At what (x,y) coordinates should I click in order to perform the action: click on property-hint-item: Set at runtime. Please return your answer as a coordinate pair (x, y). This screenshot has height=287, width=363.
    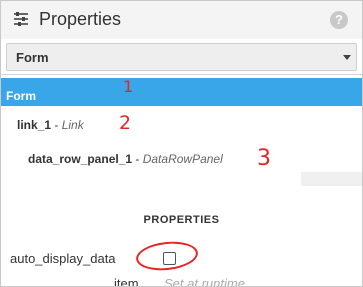
    Looking at the image, I should click on (204, 281).